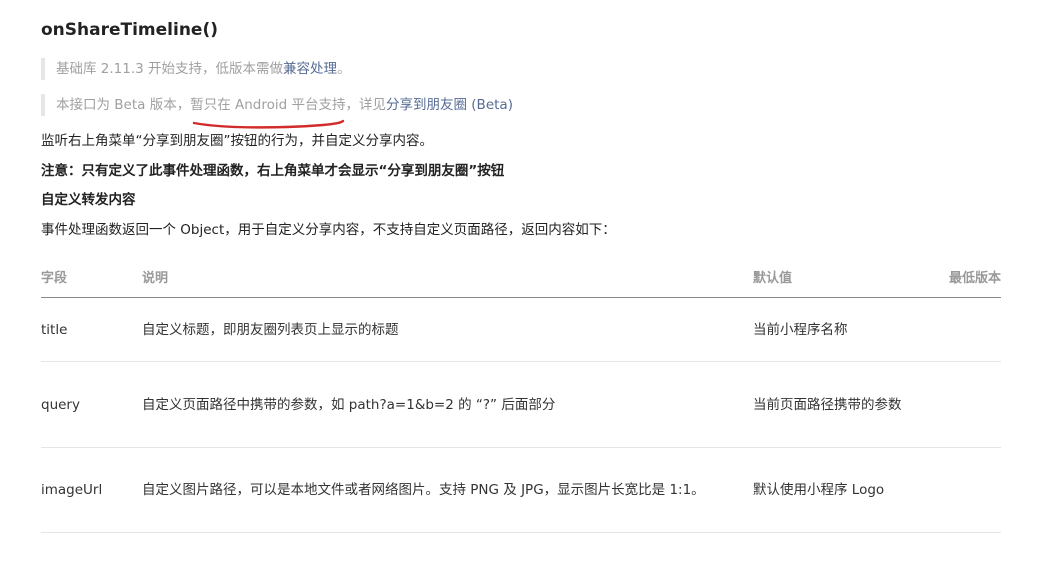 The height and width of the screenshot is (563, 1057). I want to click on header-desc: 说明, so click(447, 277).